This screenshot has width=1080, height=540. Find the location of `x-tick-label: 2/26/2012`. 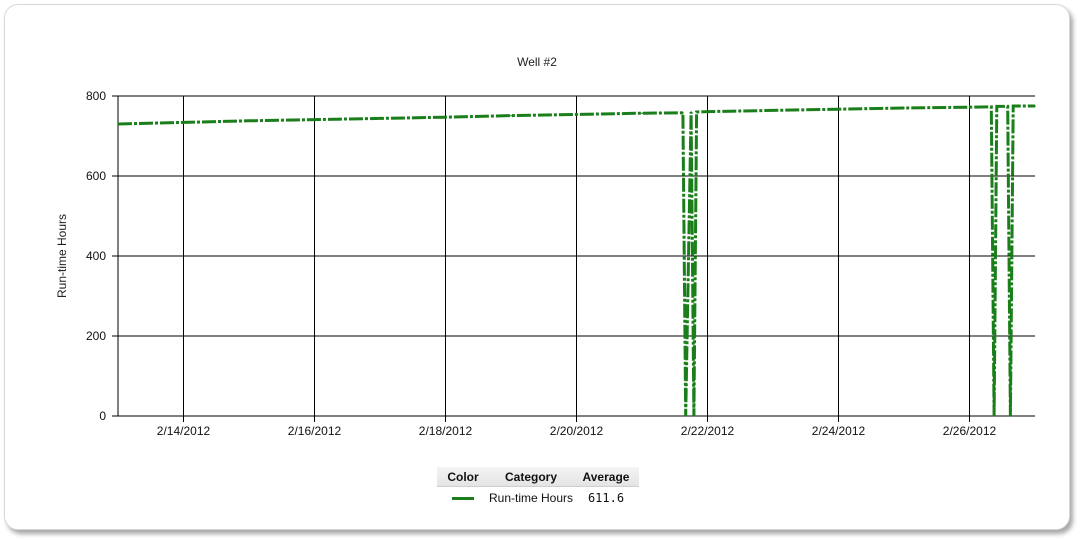

x-tick-label: 2/26/2012 is located at coordinates (970, 431).